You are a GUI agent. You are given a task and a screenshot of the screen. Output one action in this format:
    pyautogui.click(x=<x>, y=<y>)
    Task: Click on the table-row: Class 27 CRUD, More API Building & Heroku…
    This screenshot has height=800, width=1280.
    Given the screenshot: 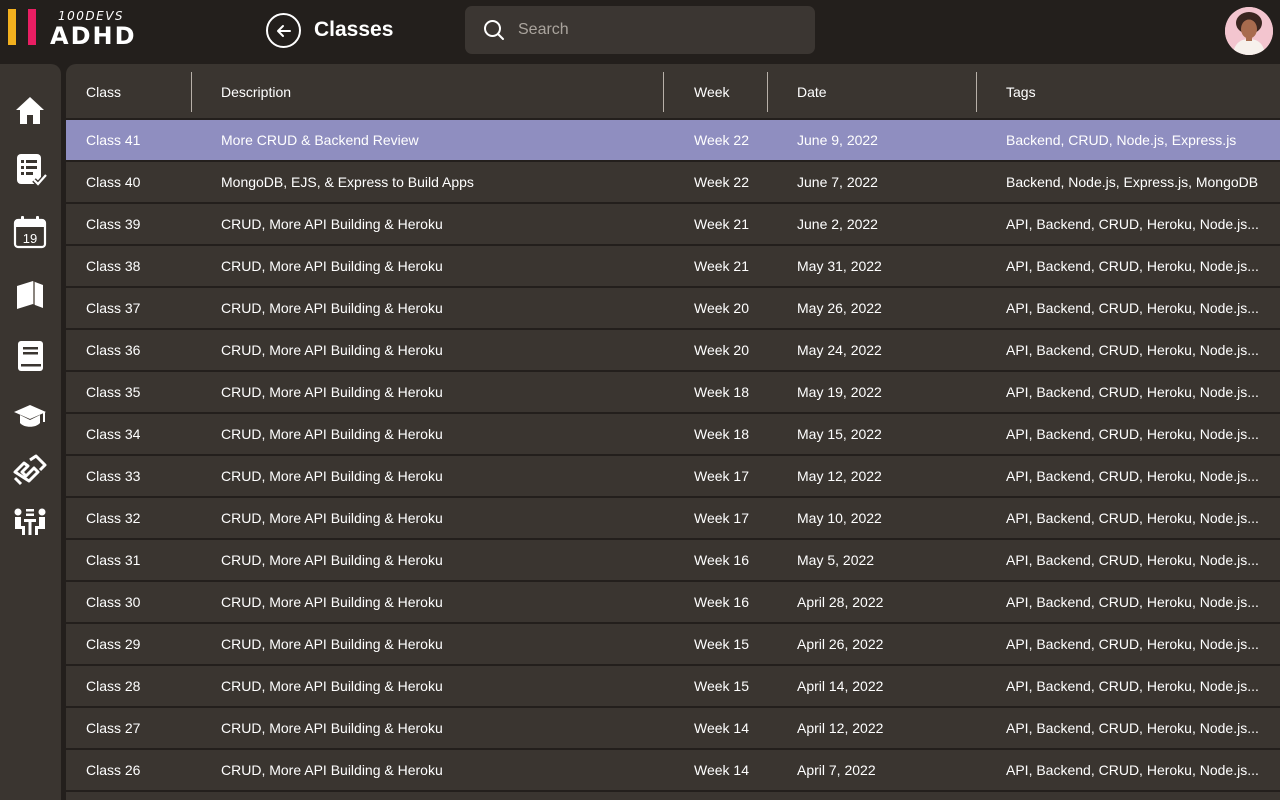 What is the action you would take?
    pyautogui.click(x=673, y=729)
    